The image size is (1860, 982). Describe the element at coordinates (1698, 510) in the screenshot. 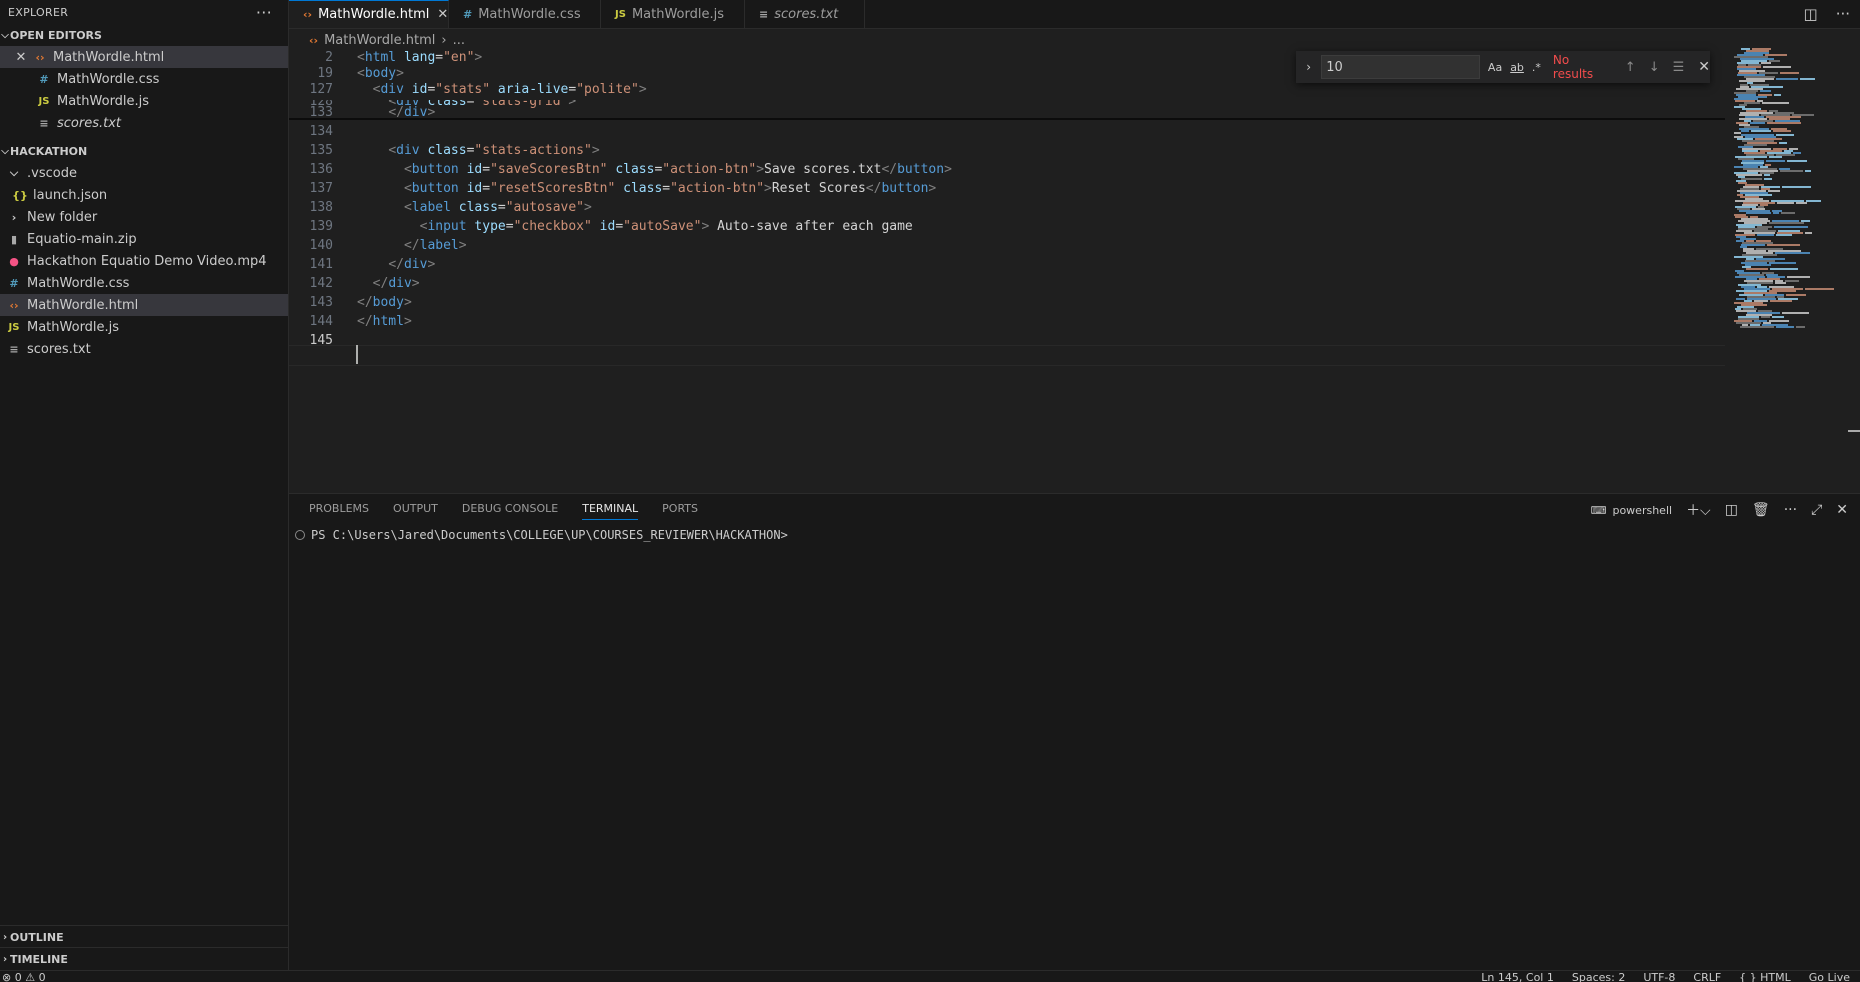

I see `new-terminal-icon: ＋⌵` at that location.